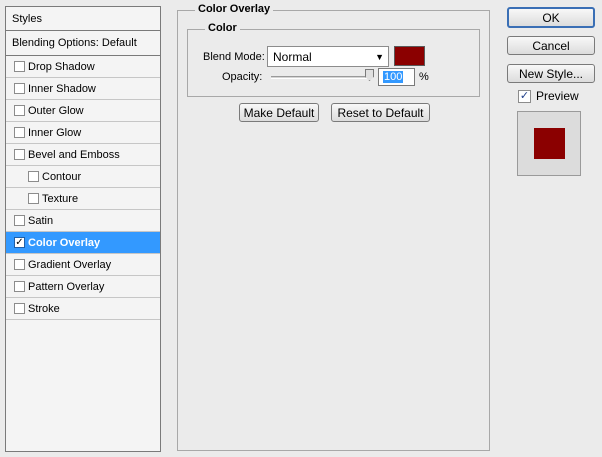 Image resolution: width=602 pixels, height=457 pixels. I want to click on style-item-label: Contour, so click(62, 176).